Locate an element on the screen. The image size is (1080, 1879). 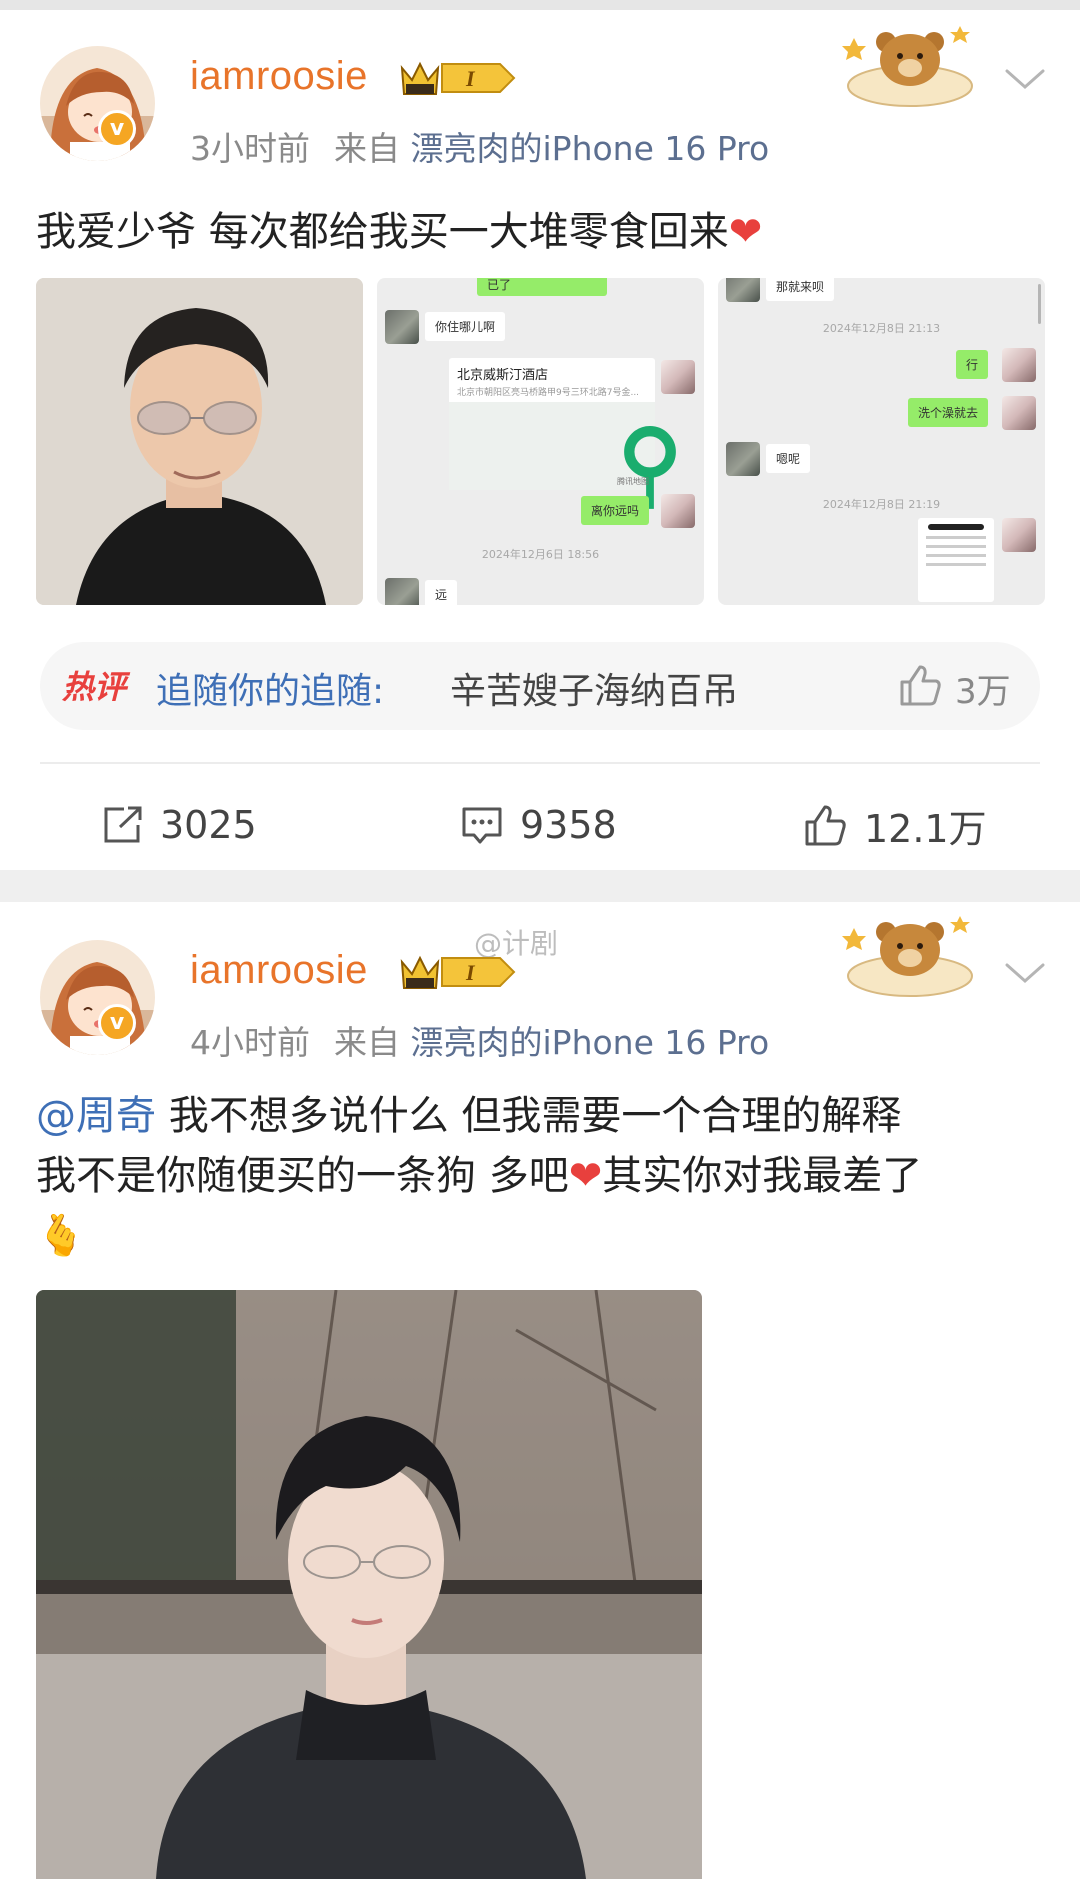
post-text-line-1: @周奇 我不想多说什么 但我需要一个合理的解释 is located at coordinates (538, 1116).